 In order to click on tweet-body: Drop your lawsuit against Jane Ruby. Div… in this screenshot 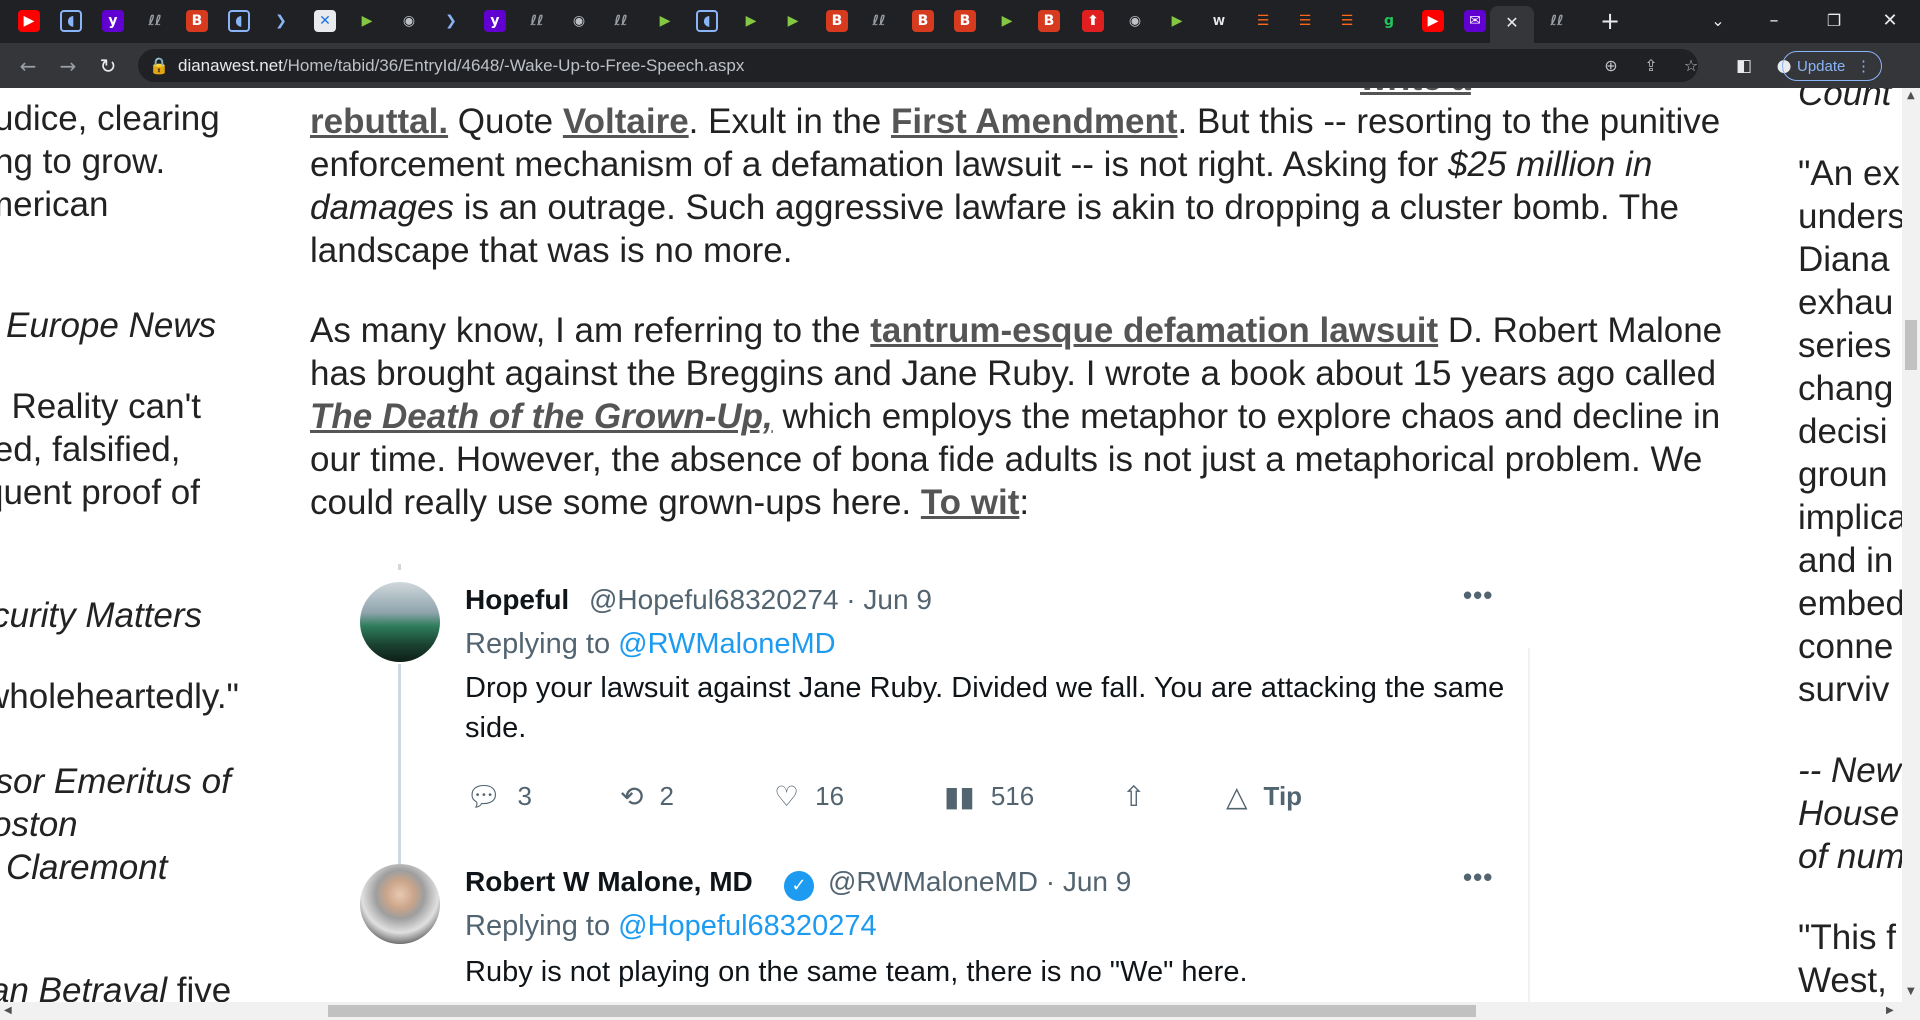, I will do `click(985, 708)`.